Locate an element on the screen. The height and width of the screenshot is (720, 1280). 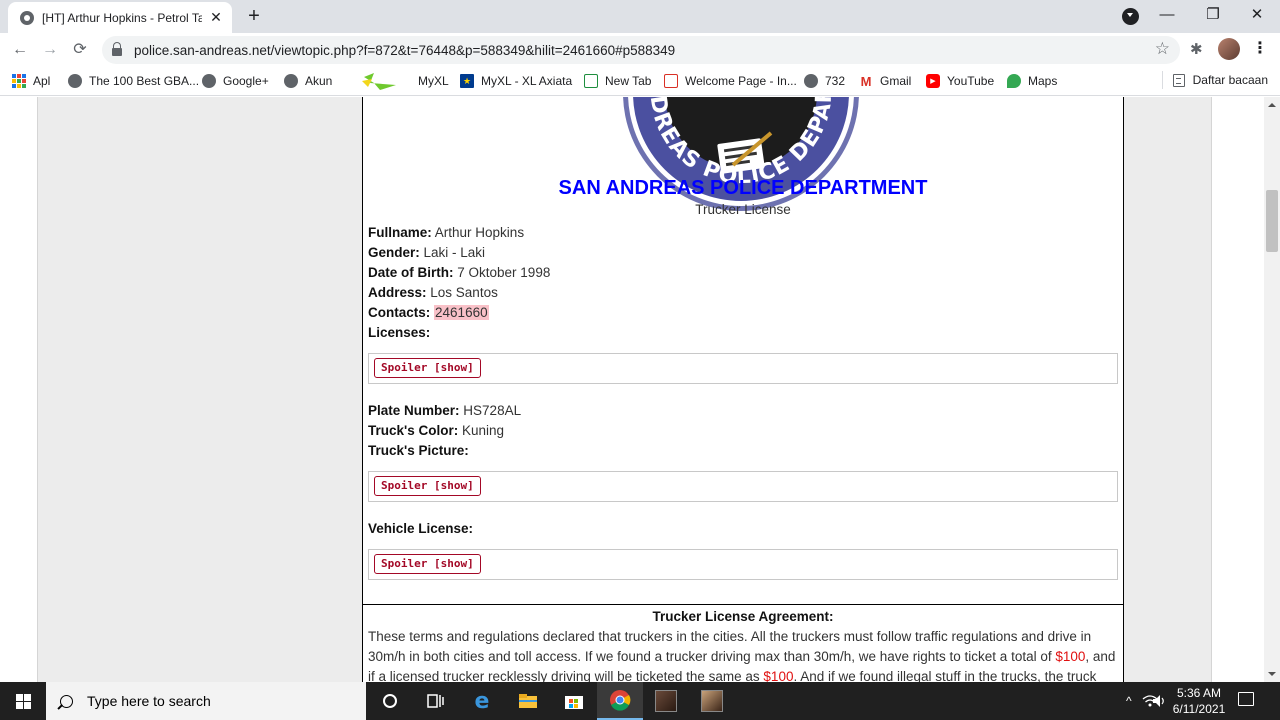
bookmark-item: ★ MyXL - XL Axiata is located at coordinates (516, 81).